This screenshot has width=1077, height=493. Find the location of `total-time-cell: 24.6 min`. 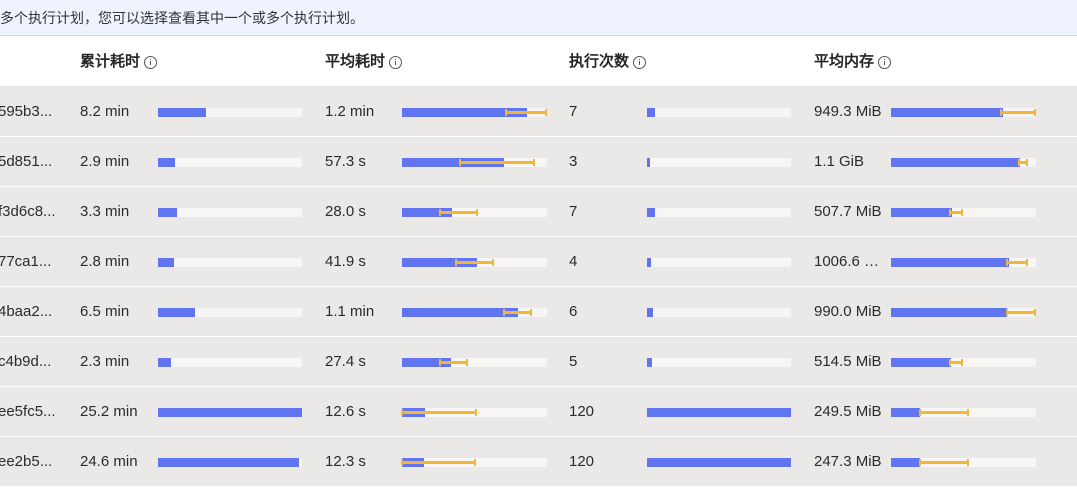

total-time-cell: 24.6 min is located at coordinates (109, 461).